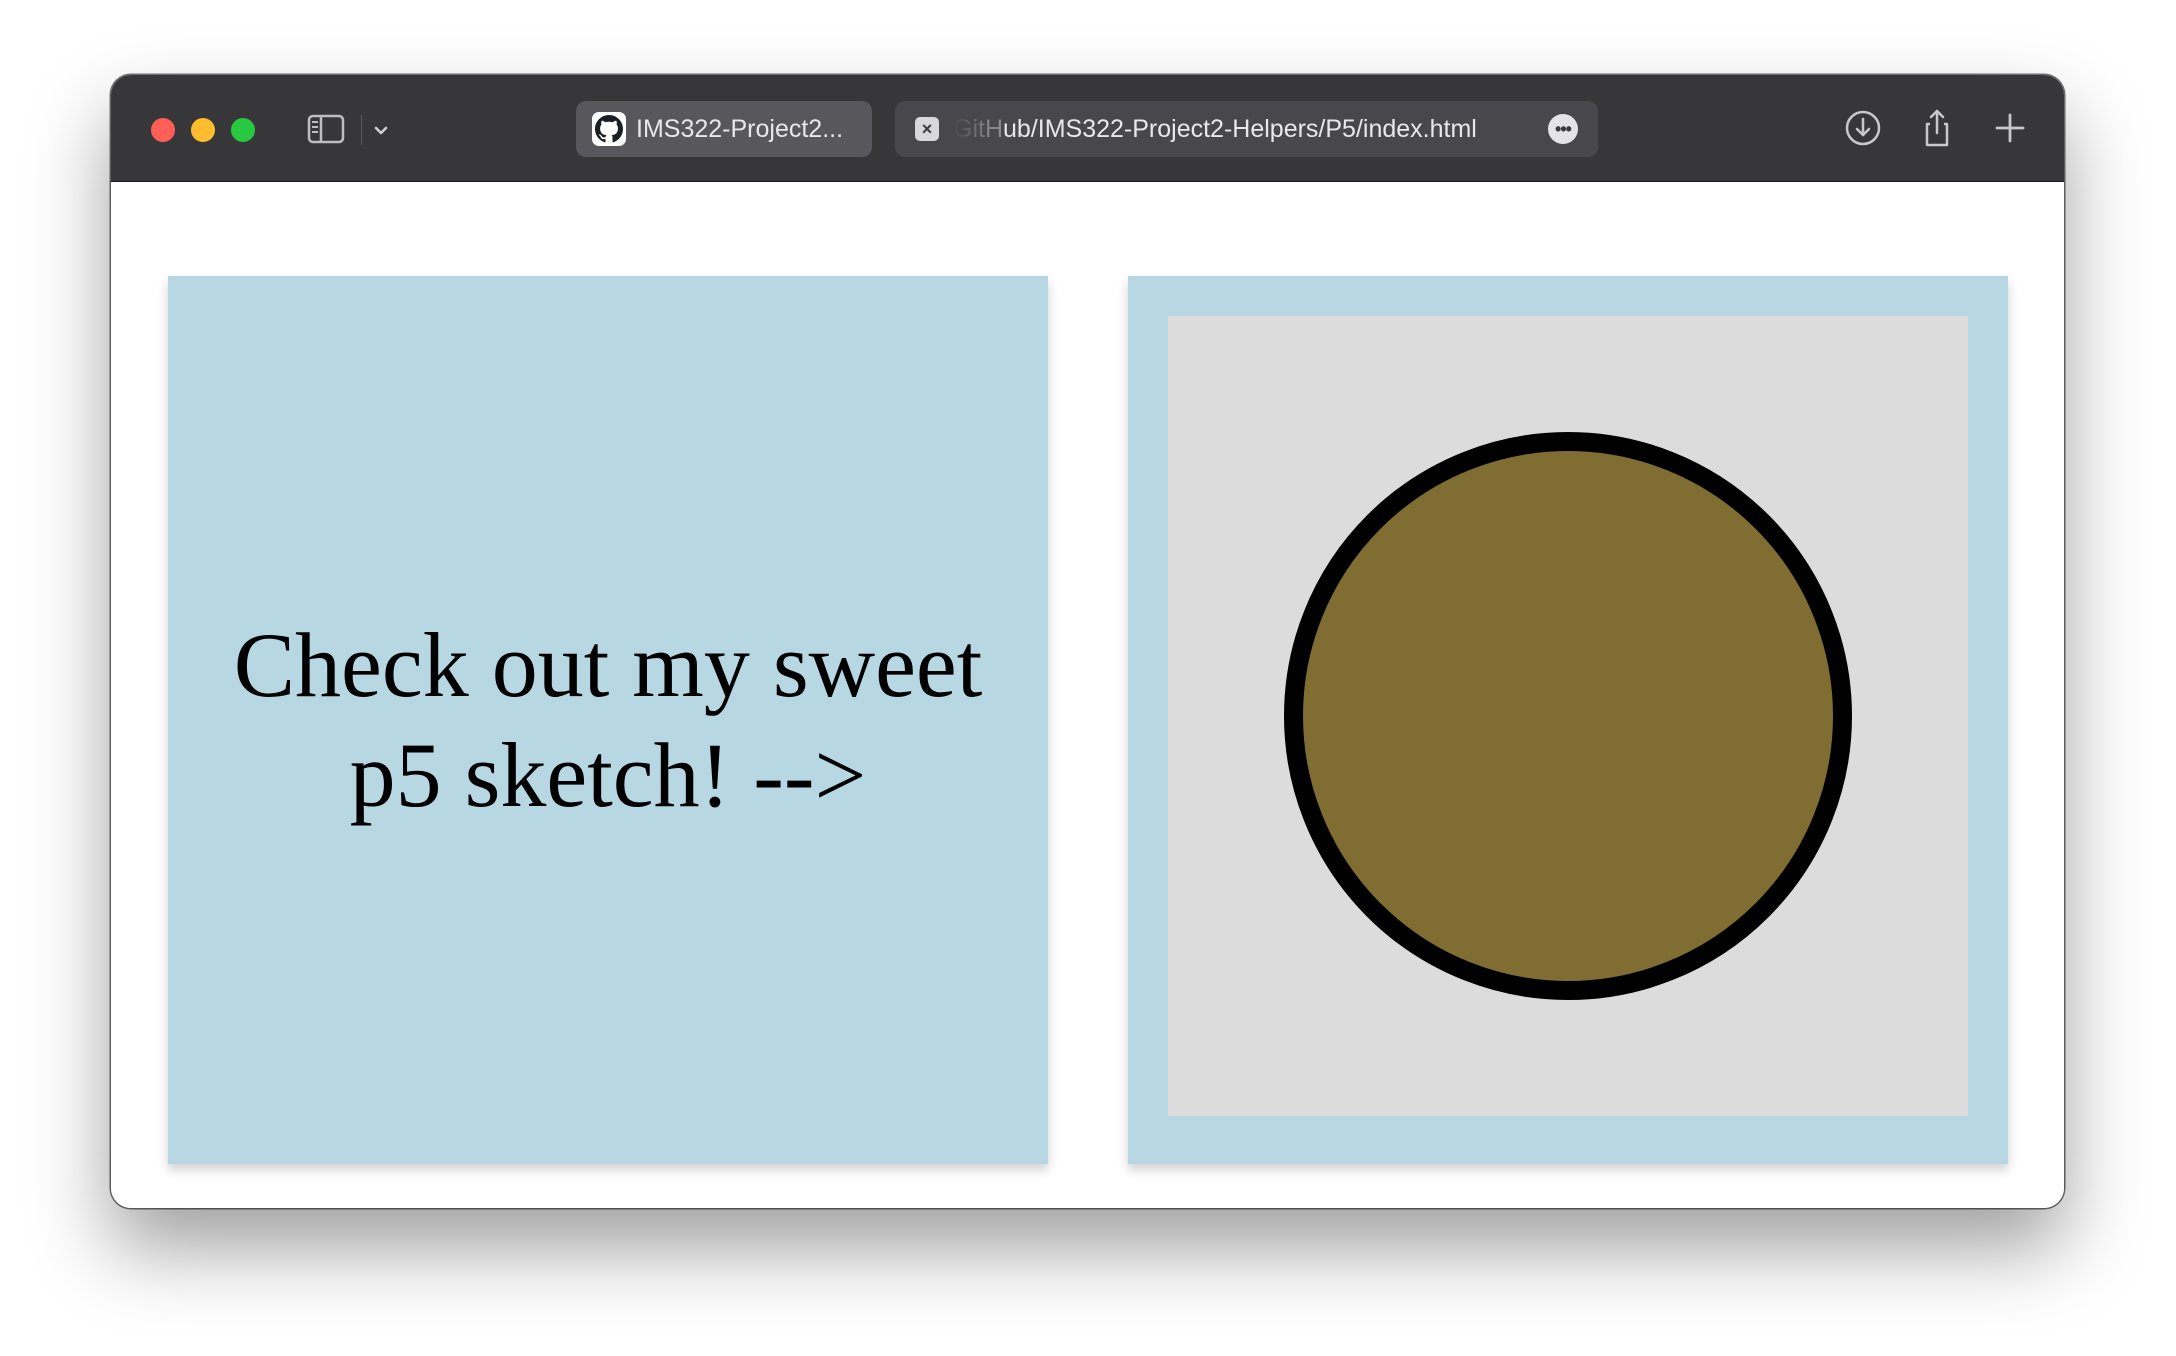 This screenshot has height=1356, width=2176. What do you see at coordinates (361, 130) in the screenshot?
I see `toolbar-divider` at bounding box center [361, 130].